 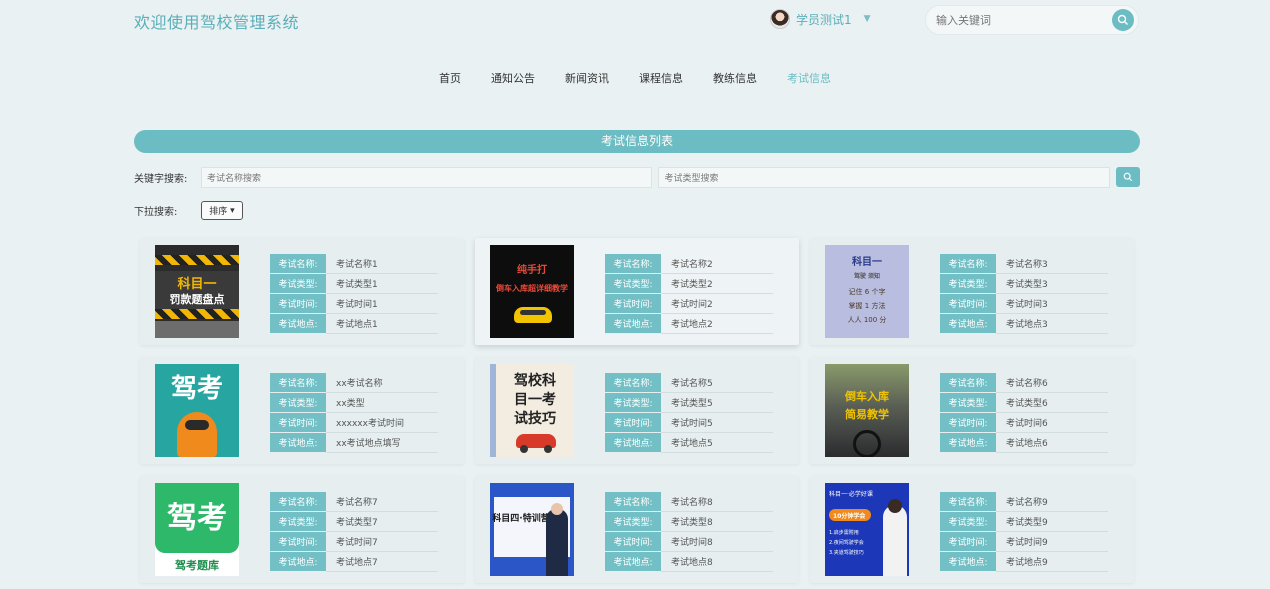 What do you see at coordinates (426, 177) in the screenshot?
I see `exam-name-search-input: 考试名称搜索` at bounding box center [426, 177].